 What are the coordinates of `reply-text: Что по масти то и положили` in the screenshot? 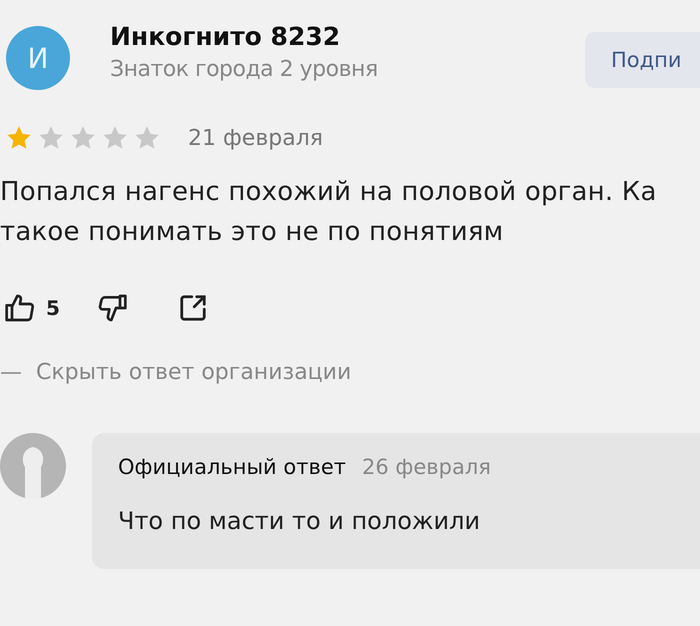 It's located at (300, 521).